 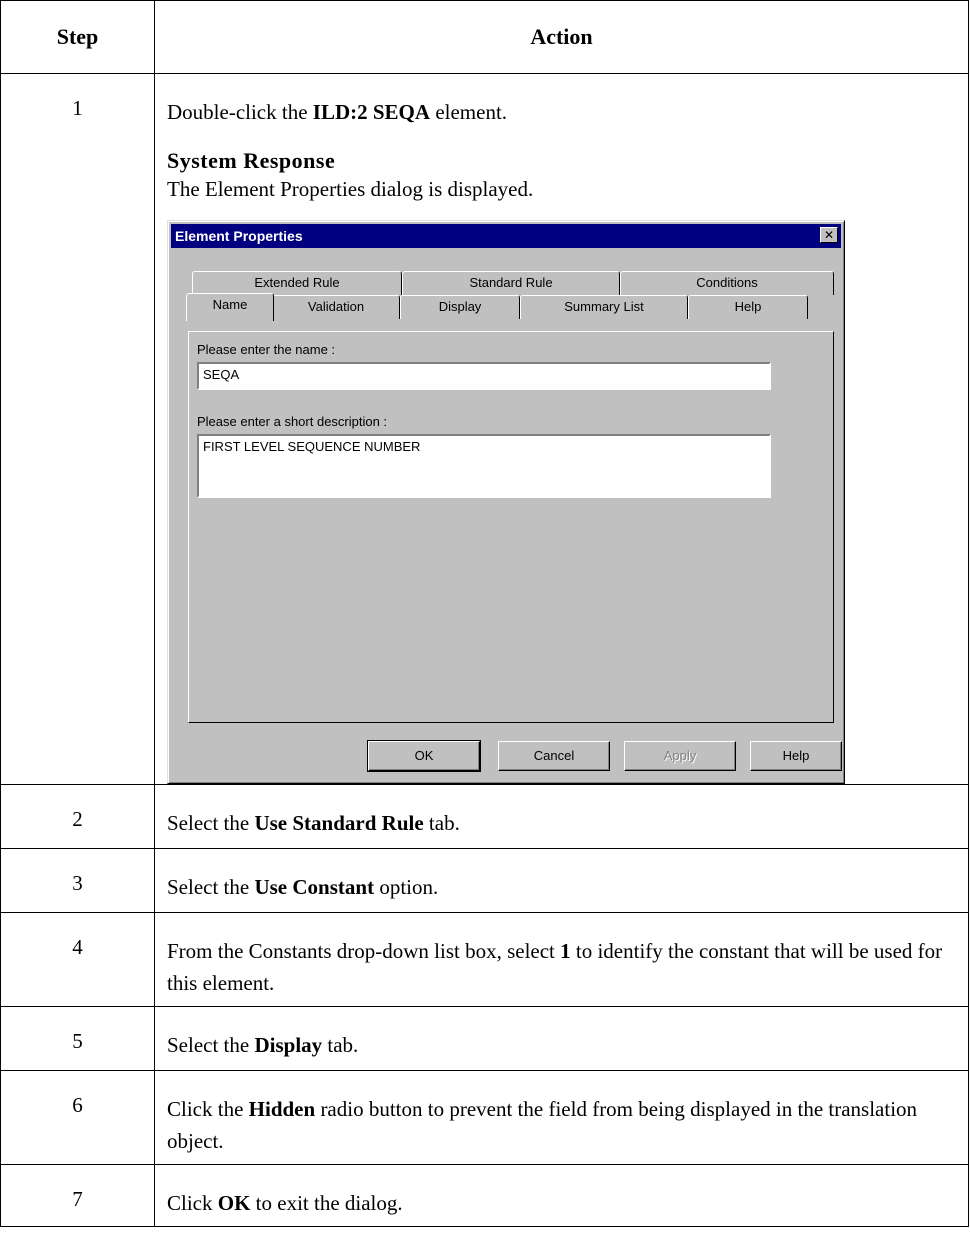 I want to click on instruction-emphasis: Use Constant, so click(x=314, y=887).